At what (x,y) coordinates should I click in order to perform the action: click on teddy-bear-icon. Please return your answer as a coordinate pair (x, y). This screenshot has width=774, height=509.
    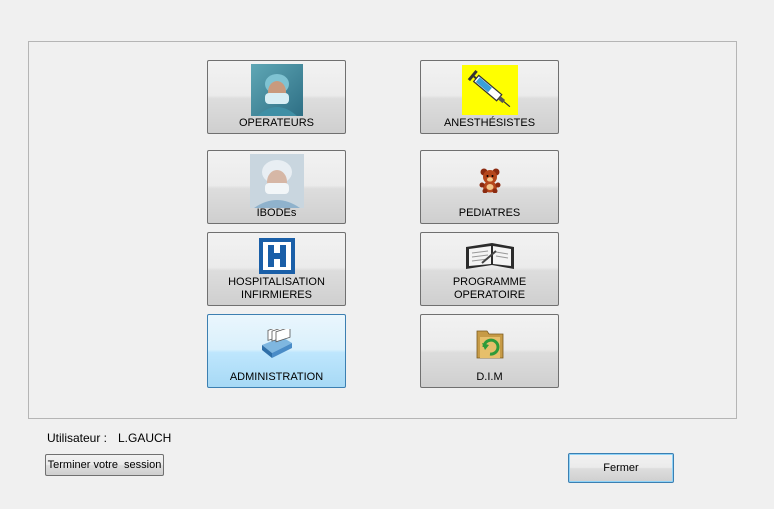
    Looking at the image, I should click on (489, 180).